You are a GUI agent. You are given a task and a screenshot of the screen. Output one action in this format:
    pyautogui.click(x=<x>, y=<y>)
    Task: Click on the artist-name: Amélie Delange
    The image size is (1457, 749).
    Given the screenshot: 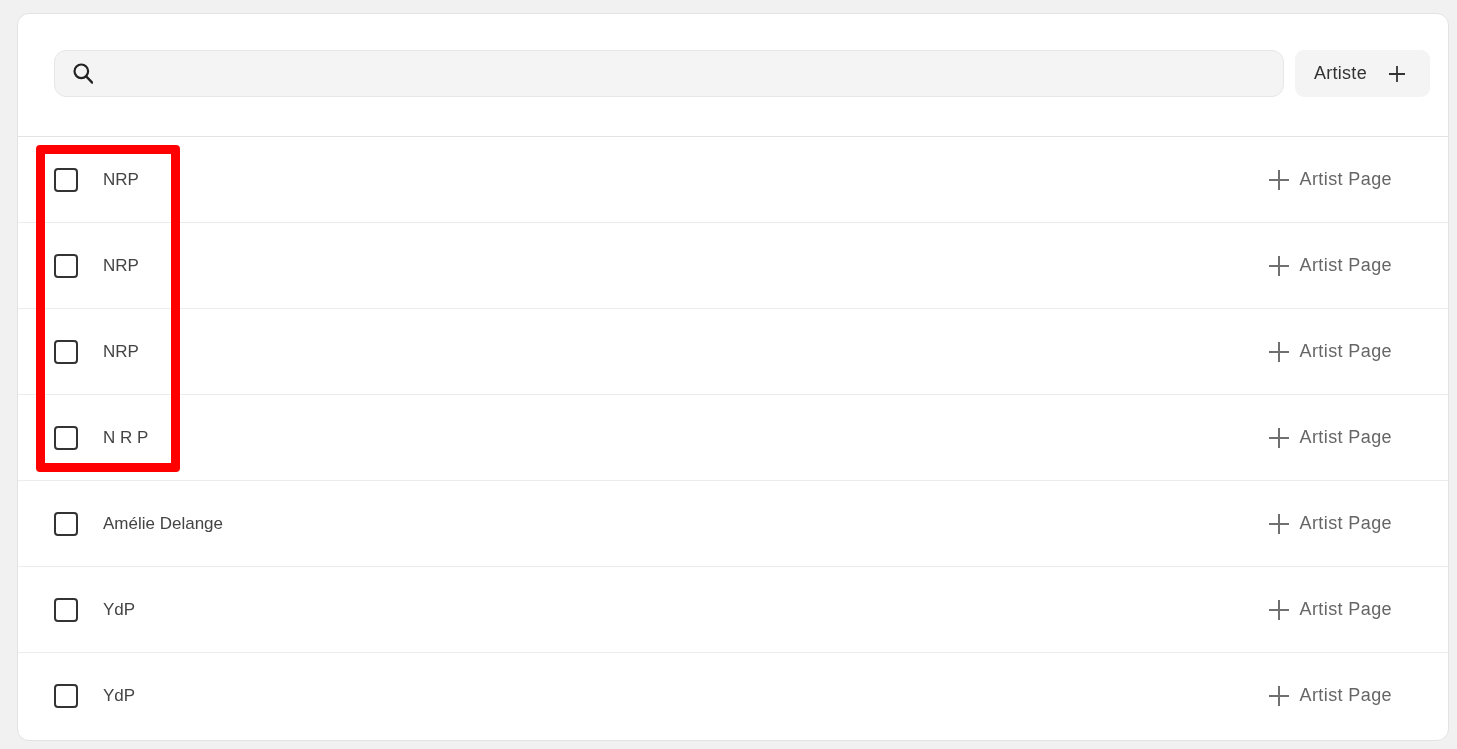 What is the action you would take?
    pyautogui.click(x=163, y=523)
    